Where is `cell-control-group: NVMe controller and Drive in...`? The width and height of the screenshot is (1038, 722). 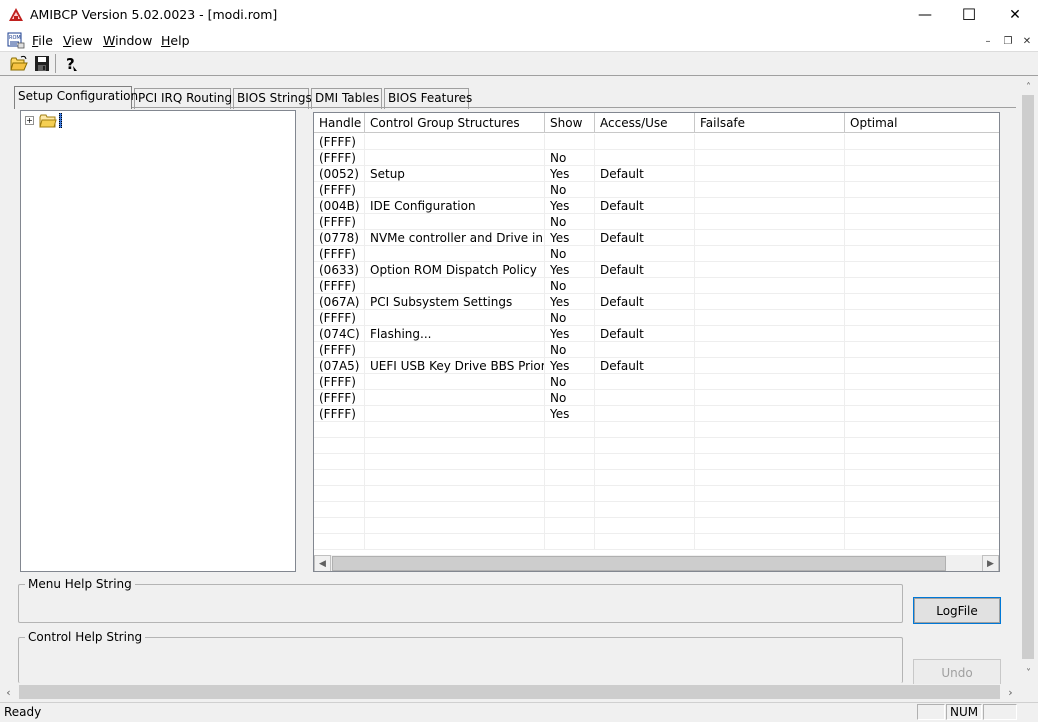 cell-control-group: NVMe controller and Drive in... is located at coordinates (455, 238).